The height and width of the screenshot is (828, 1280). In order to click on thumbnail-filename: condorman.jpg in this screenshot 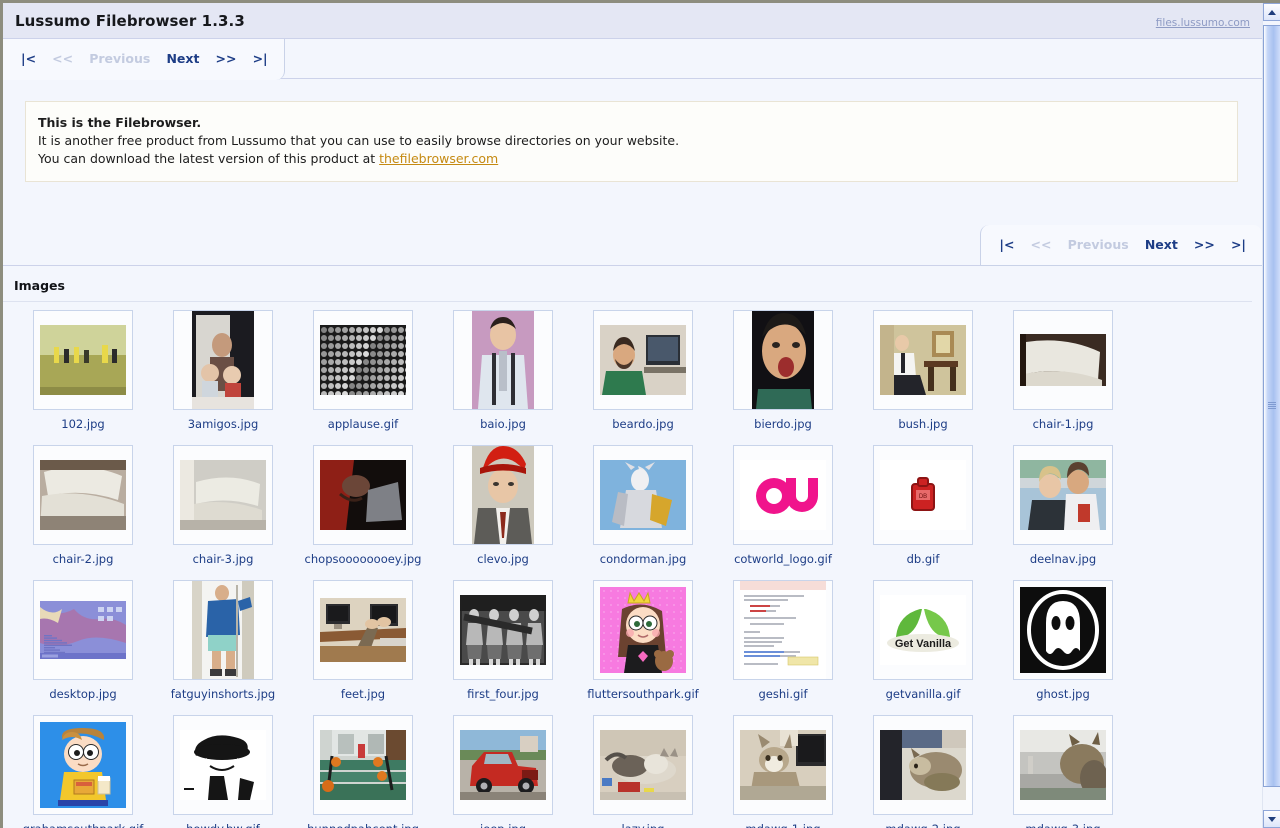, I will do `click(643, 559)`.